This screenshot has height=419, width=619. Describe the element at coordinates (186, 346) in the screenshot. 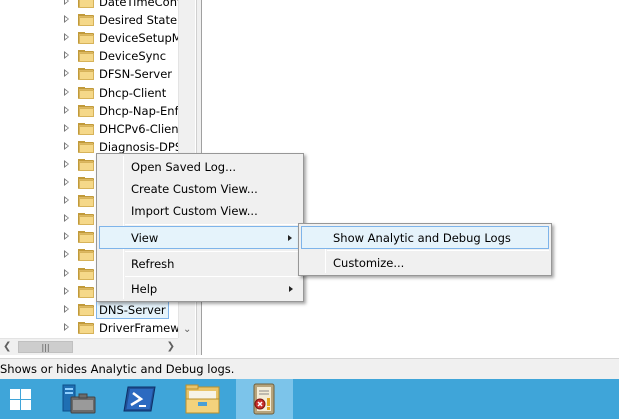

I see `scrollbar-corner` at that location.